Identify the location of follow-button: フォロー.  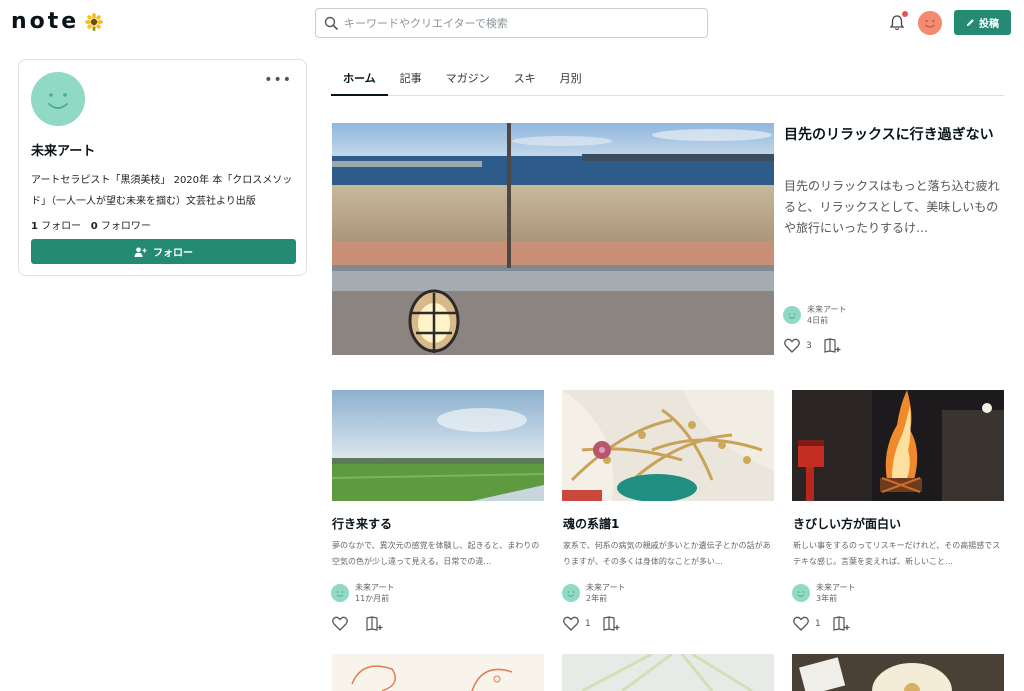
(163, 251).